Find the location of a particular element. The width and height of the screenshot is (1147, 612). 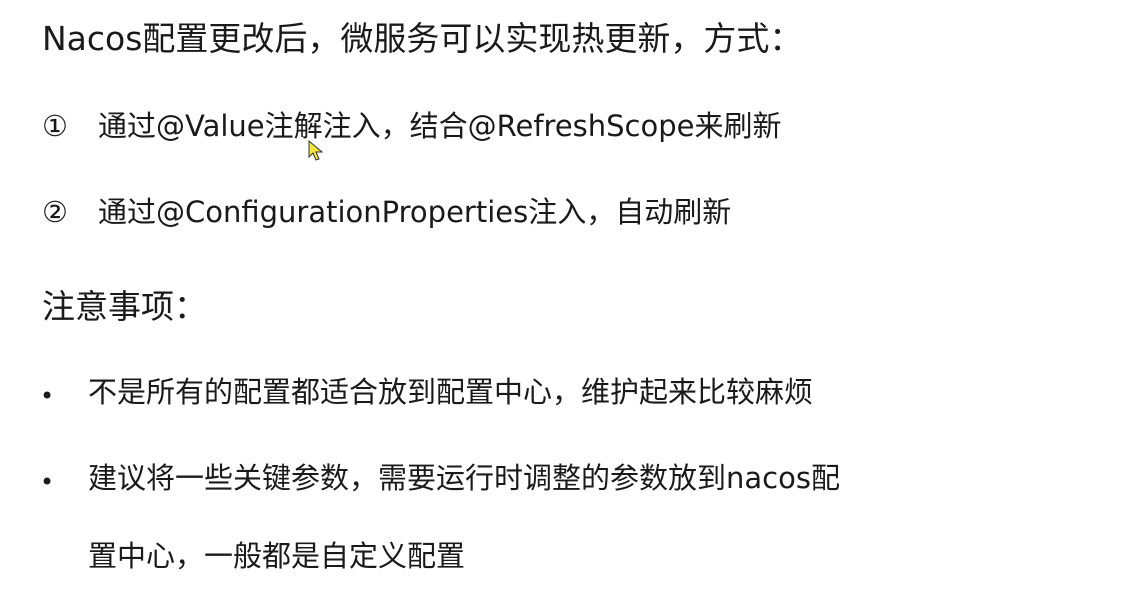

note-item-2-continuation: 置中心，一般都是自定义配置 is located at coordinates (277, 556).